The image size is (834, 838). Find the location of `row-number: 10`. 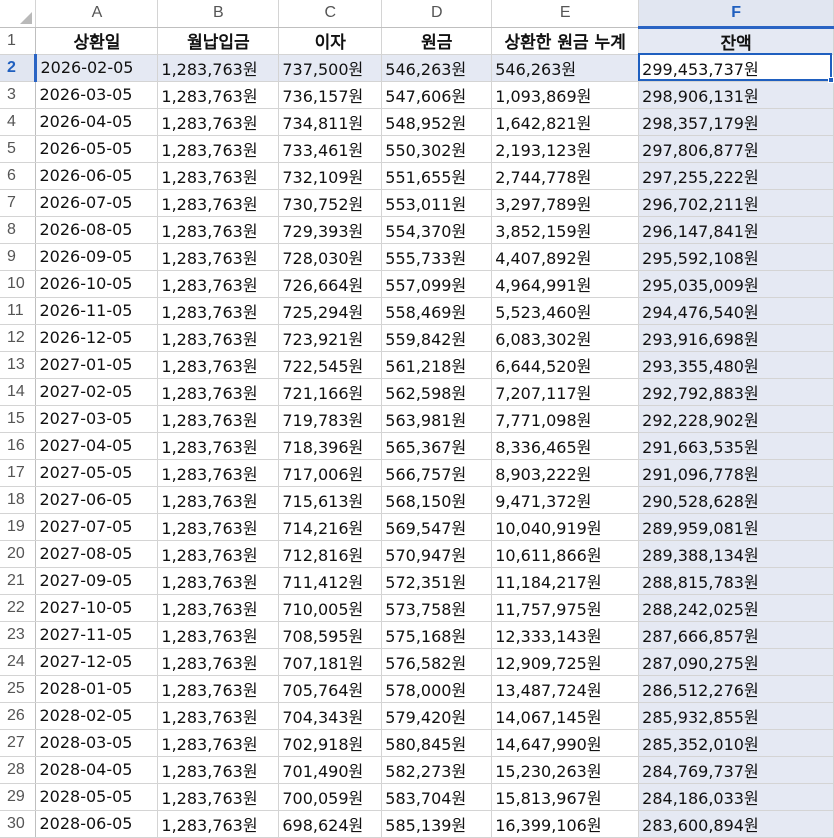

row-number: 10 is located at coordinates (18, 284).